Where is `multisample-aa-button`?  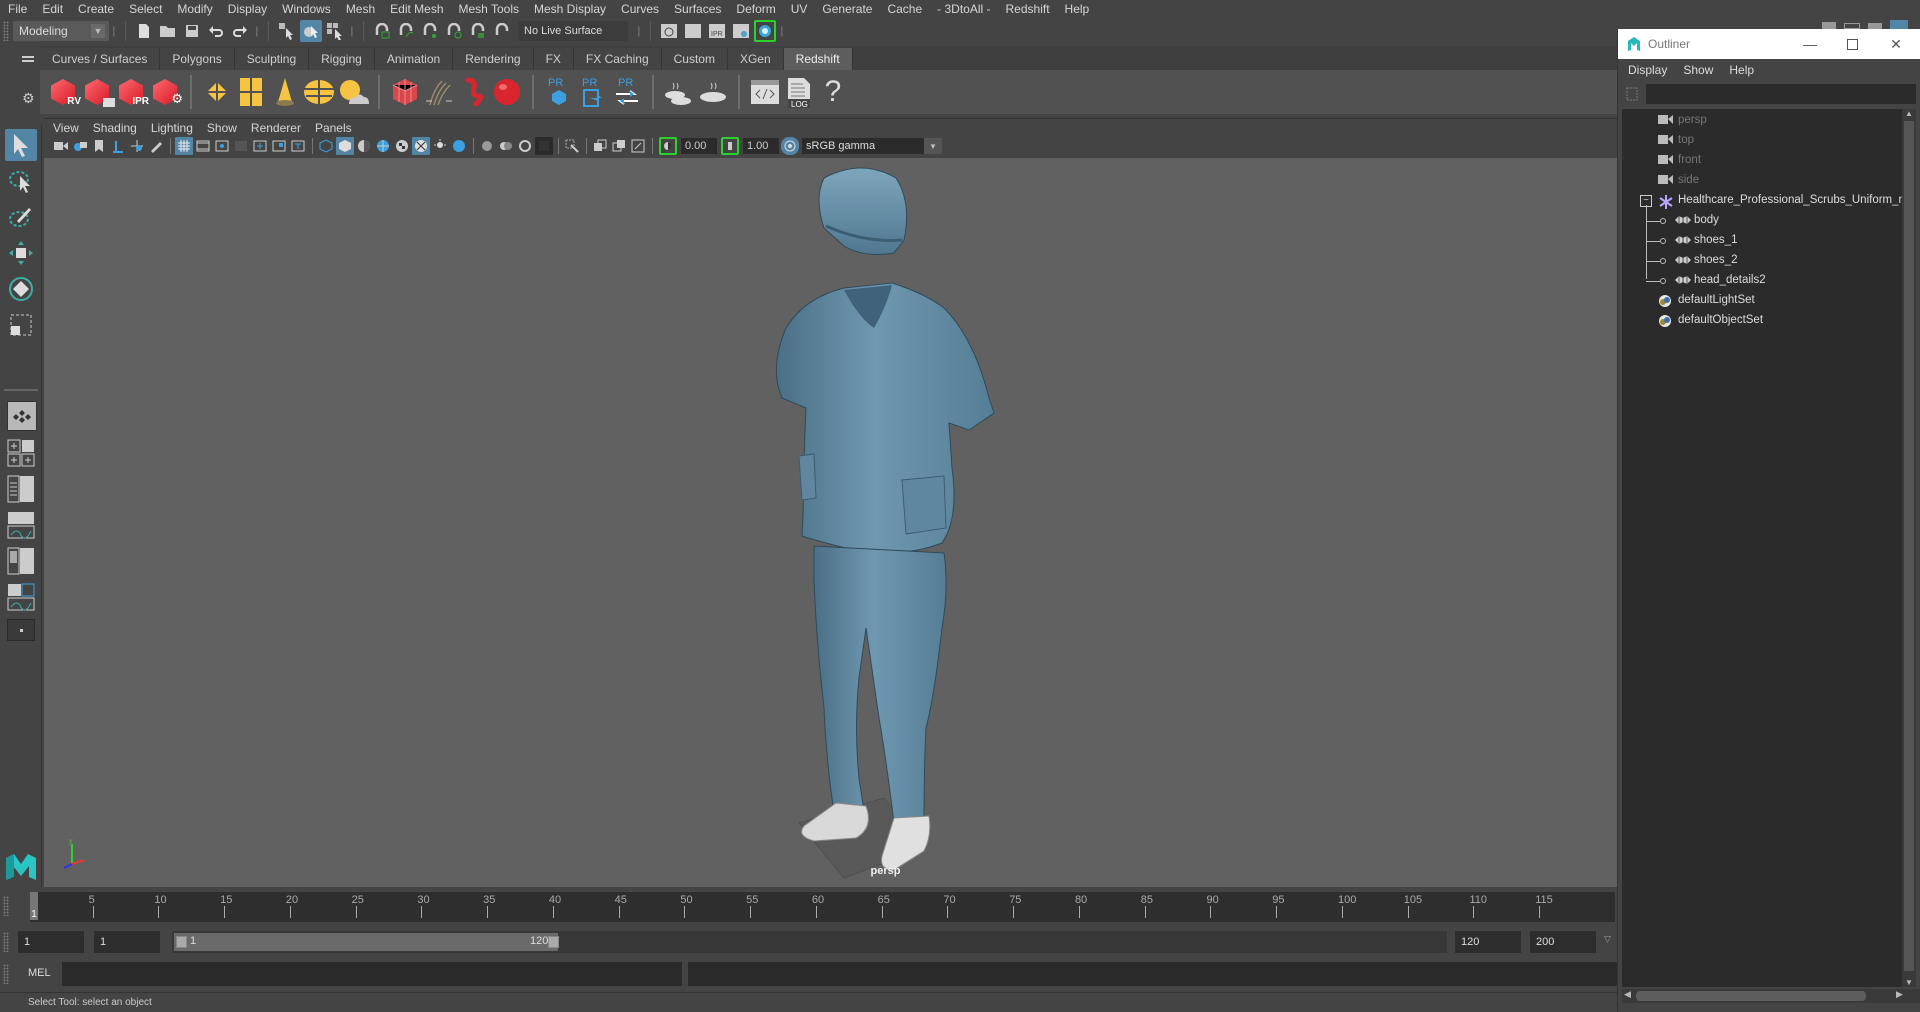 multisample-aa-button is located at coordinates (506, 146).